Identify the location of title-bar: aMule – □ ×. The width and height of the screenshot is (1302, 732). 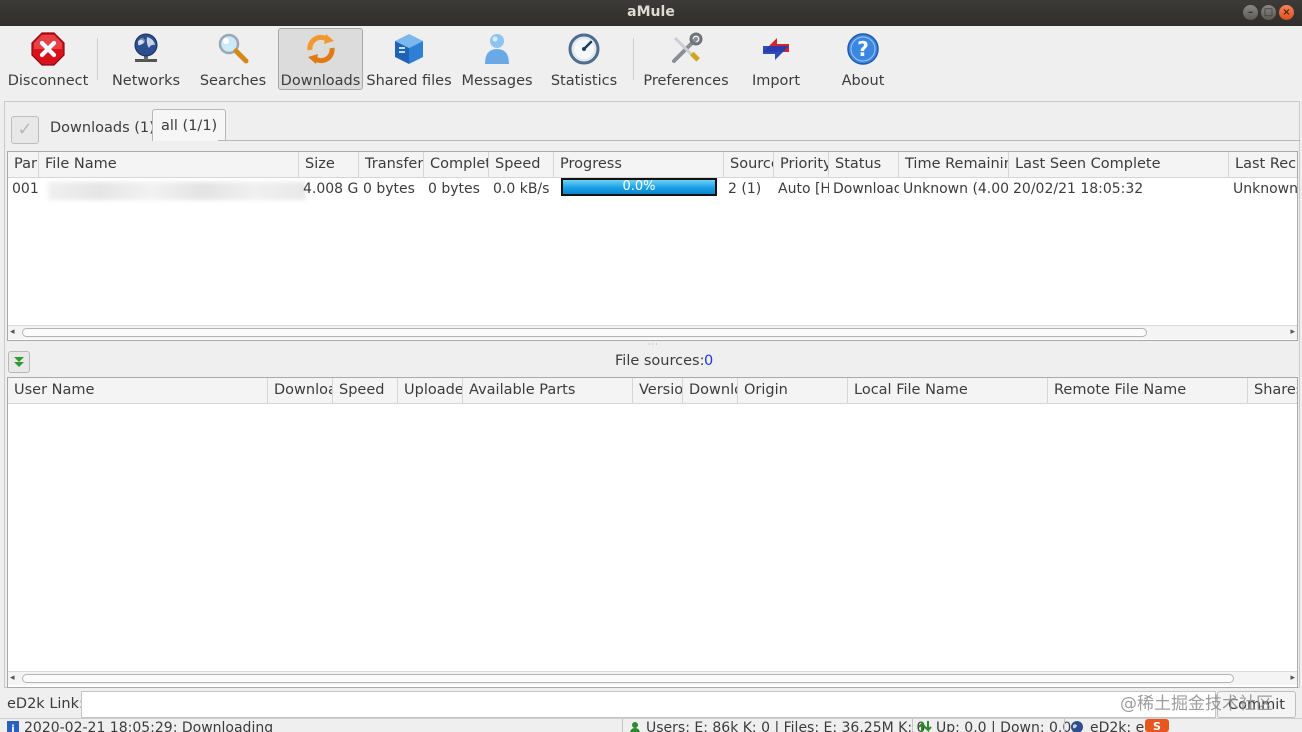
(651, 13).